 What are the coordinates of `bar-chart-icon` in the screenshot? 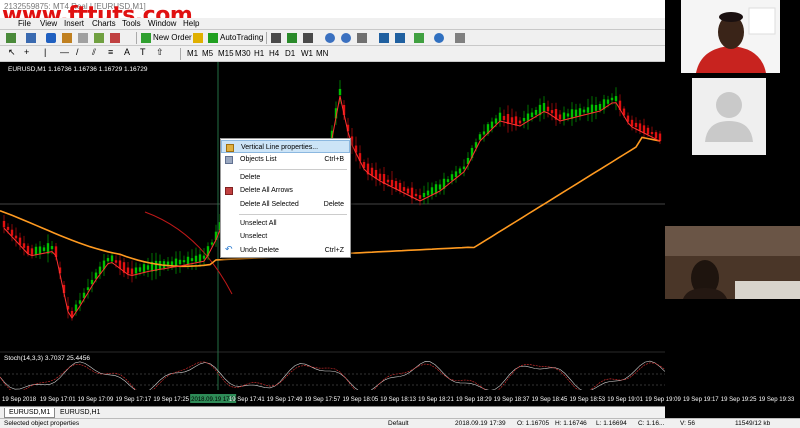 It's located at (276, 38).